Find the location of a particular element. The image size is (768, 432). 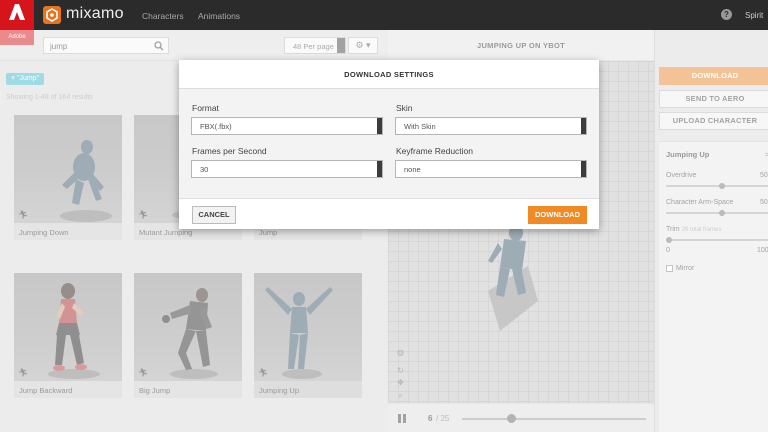

skin-label: Skin is located at coordinates (404, 108).